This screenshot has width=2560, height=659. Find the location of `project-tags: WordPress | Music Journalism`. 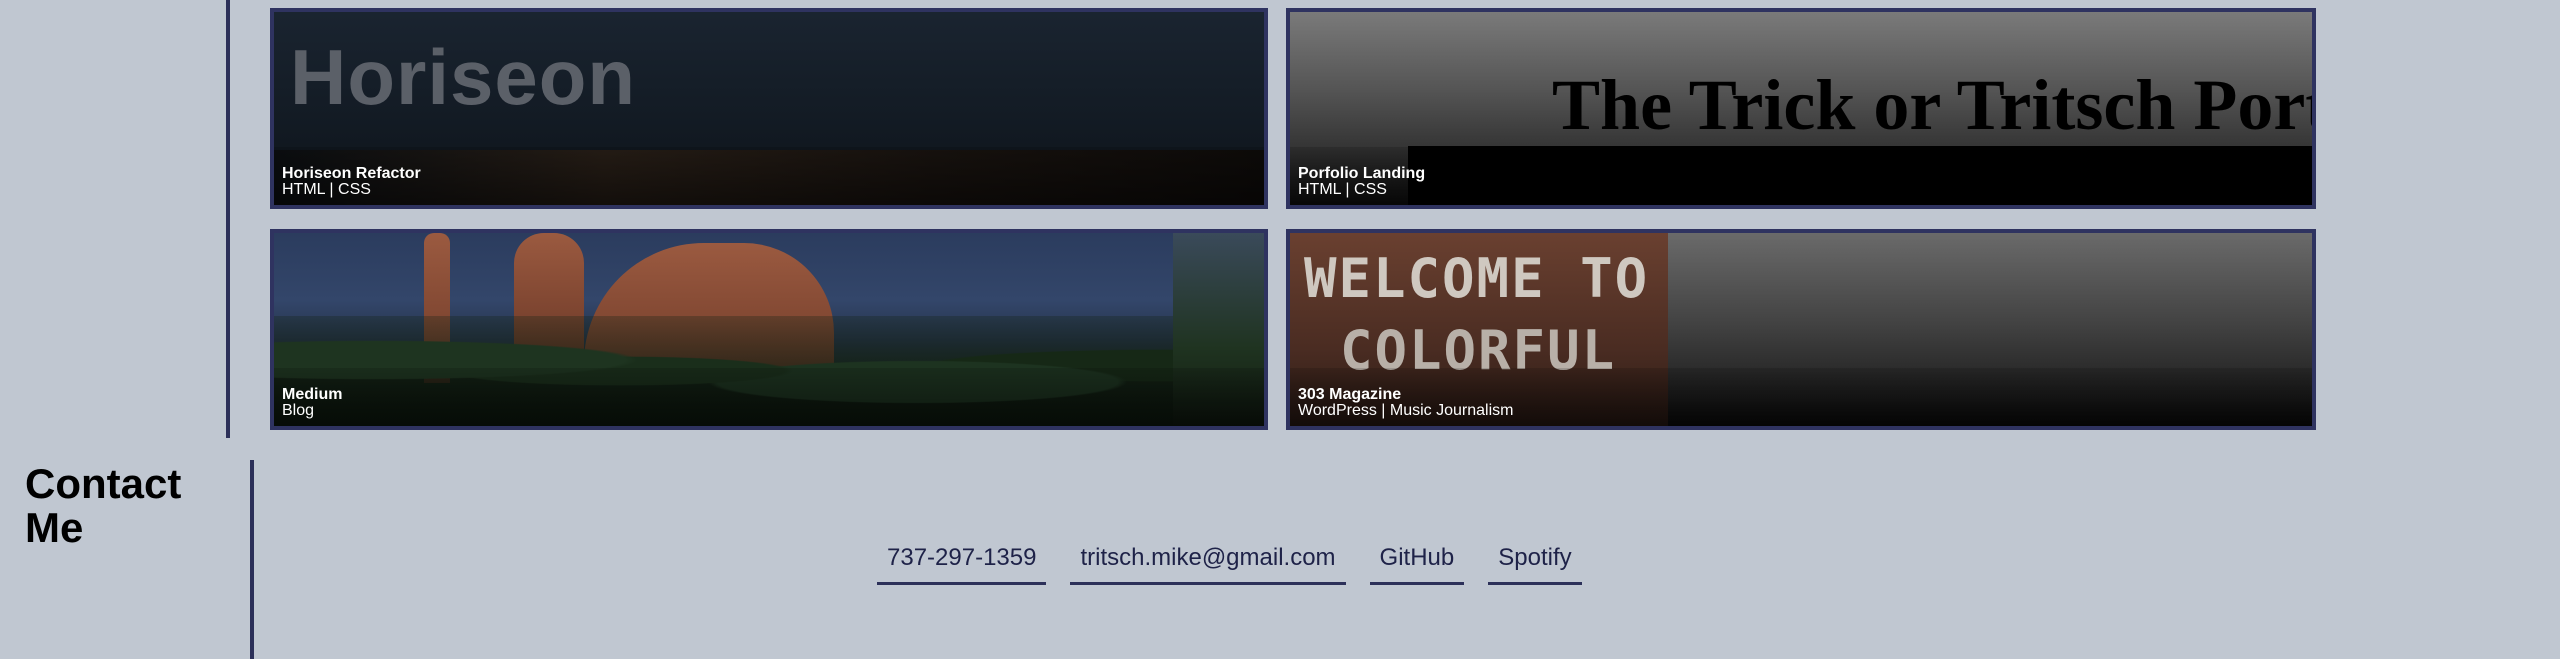

project-tags: WordPress | Music Journalism is located at coordinates (1406, 410).